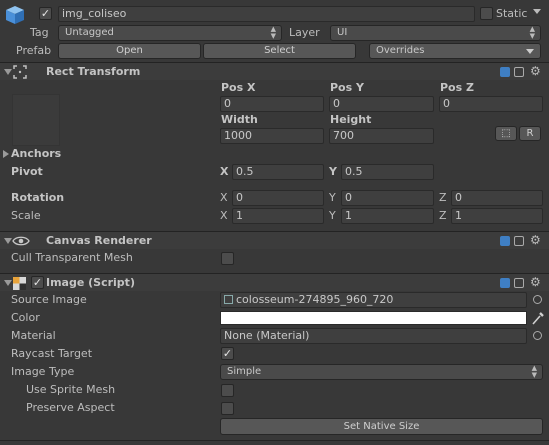  I want to click on object-name-field: img_coliseo, so click(266, 14).